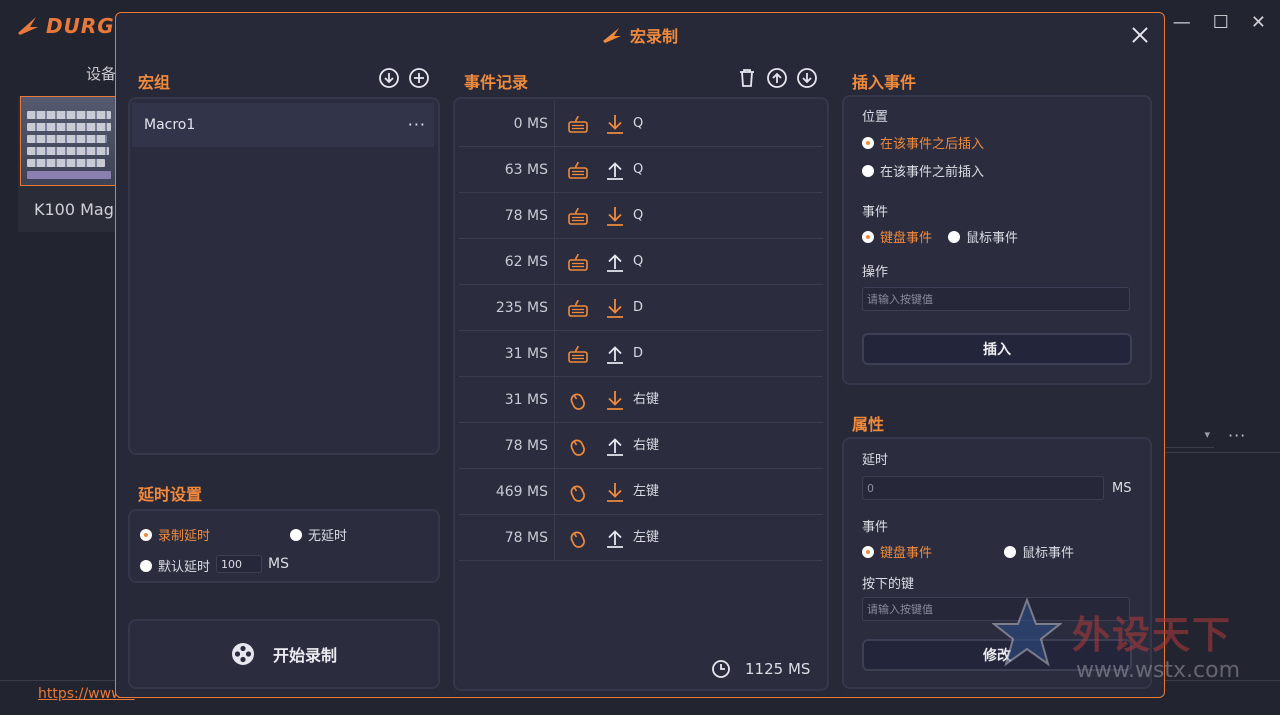 Image resolution: width=1280 pixels, height=715 pixels. Describe the element at coordinates (721, 669) in the screenshot. I see `clock-icon` at that location.